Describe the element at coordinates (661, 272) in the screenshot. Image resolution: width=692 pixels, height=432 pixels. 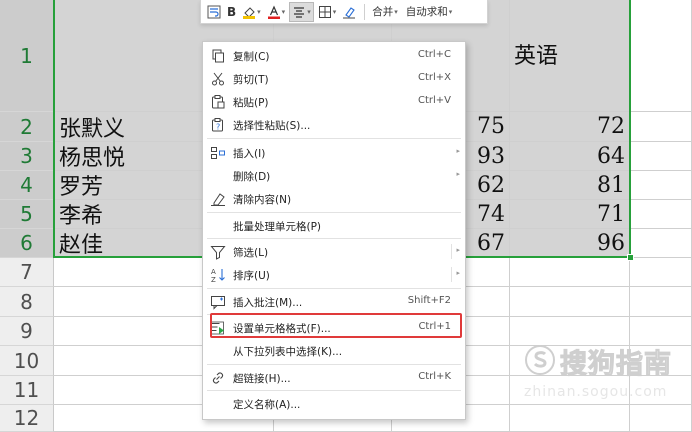
I see `cell-f7` at that location.